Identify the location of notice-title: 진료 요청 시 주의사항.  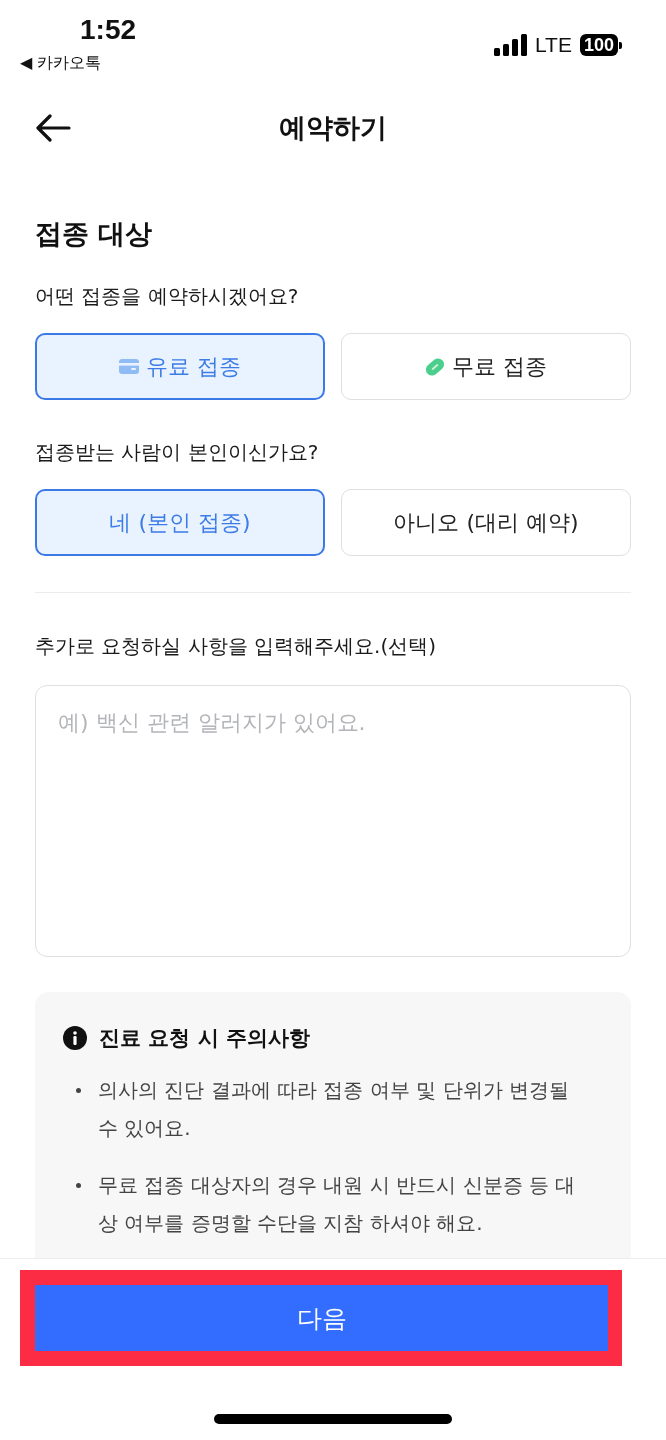
(204, 1038).